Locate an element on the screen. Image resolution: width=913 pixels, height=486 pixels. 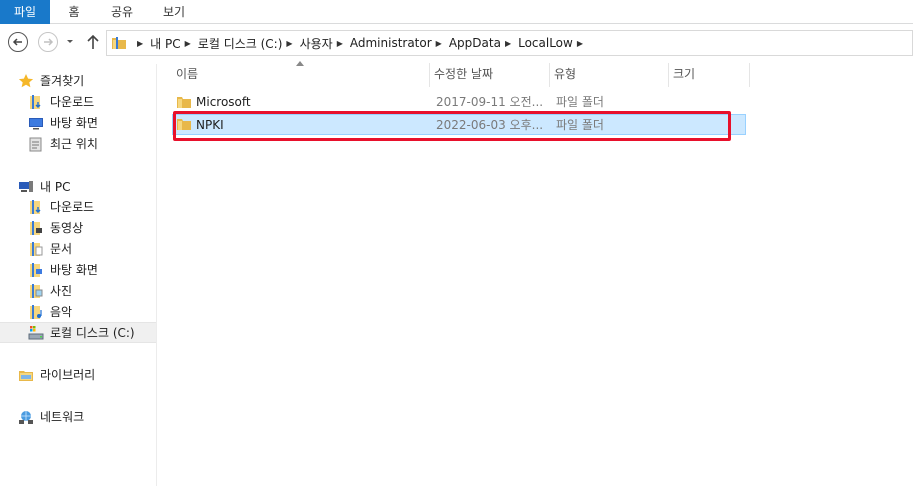
forward-button is located at coordinates (48, 42).